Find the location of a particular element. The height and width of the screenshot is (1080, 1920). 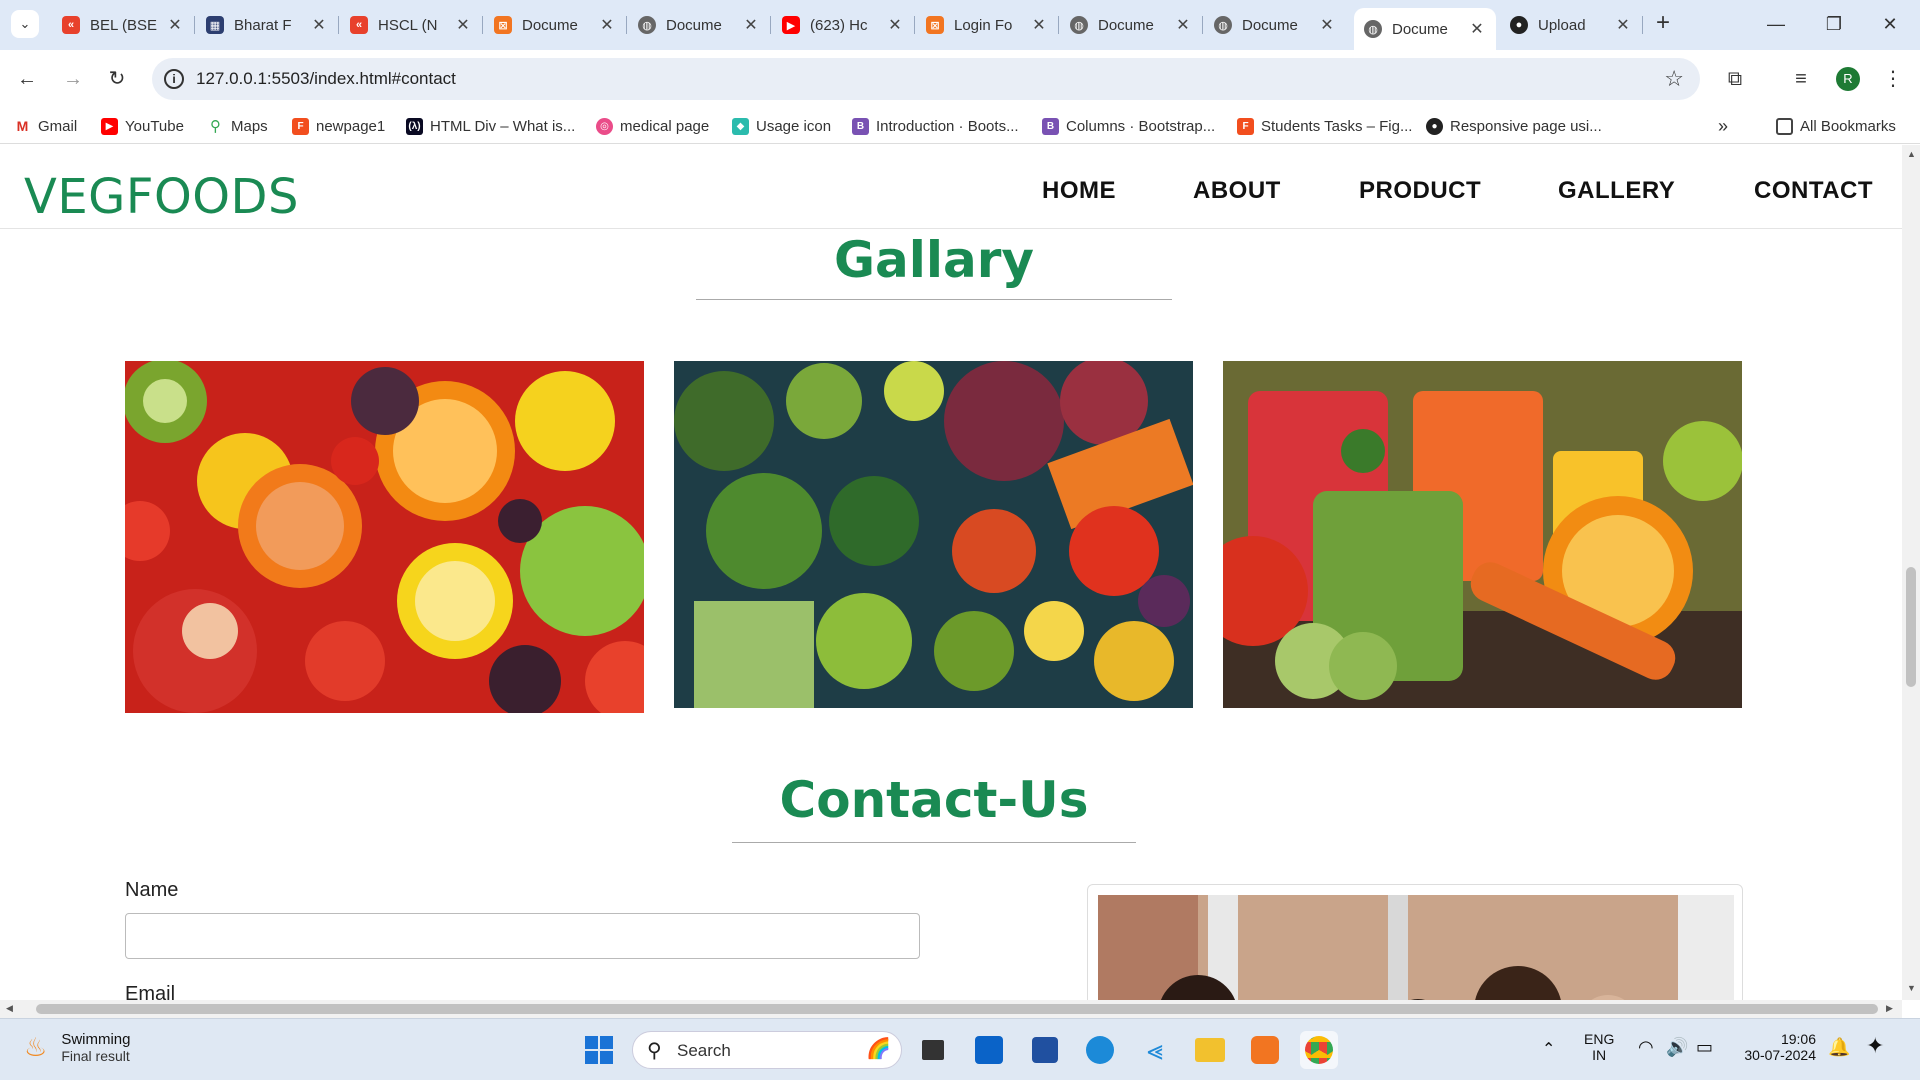

email-label: Email is located at coordinates (150, 991).